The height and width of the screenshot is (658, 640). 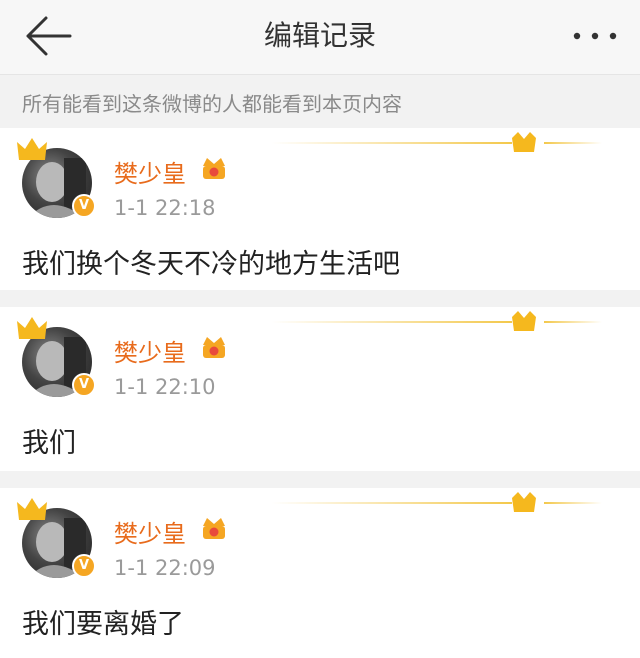 I want to click on page-title: 编辑记录, so click(x=319, y=35).